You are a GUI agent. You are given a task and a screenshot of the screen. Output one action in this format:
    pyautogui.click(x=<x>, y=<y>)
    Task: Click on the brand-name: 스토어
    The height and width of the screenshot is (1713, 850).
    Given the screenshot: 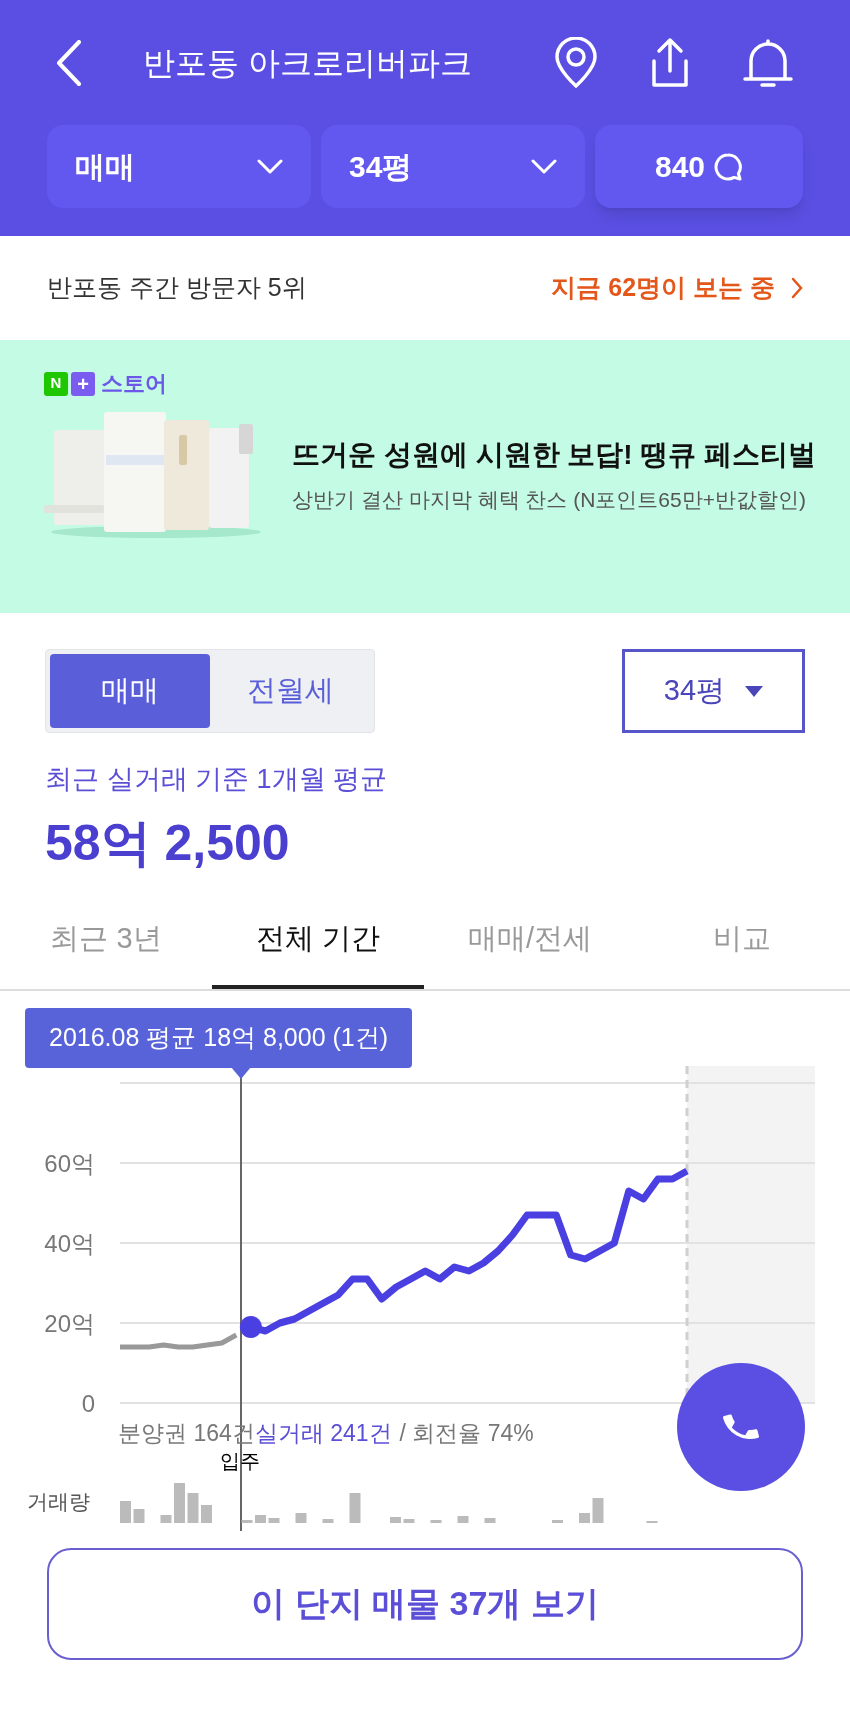 What is the action you would take?
    pyautogui.click(x=134, y=384)
    